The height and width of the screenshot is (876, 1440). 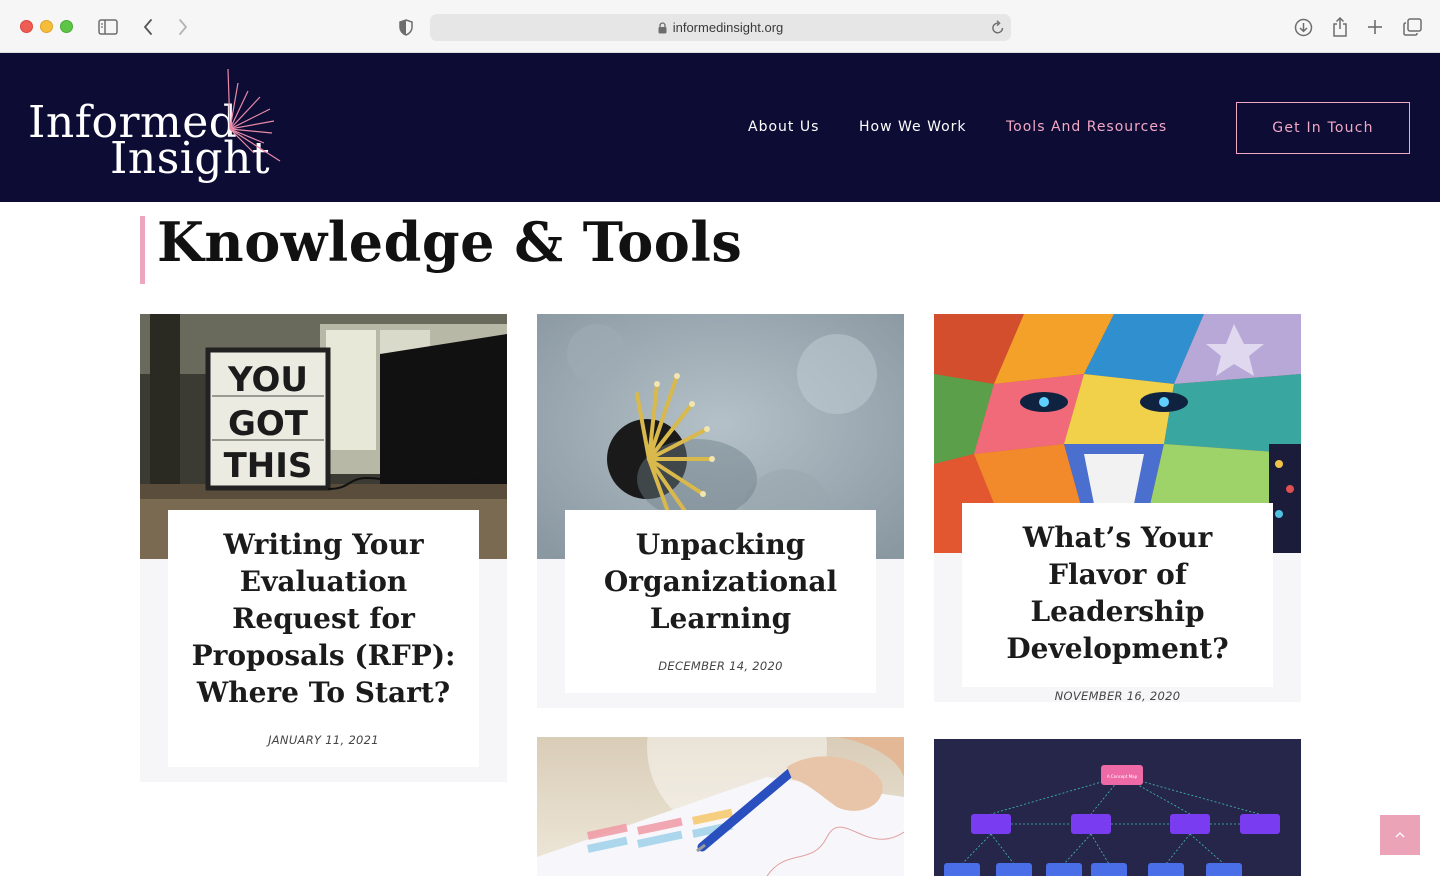 What do you see at coordinates (720, 581) in the screenshot?
I see `post-title: Unpacking Organizational Learning` at bounding box center [720, 581].